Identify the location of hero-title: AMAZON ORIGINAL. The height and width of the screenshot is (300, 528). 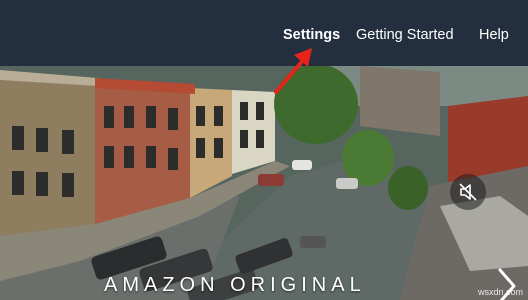
(235, 285).